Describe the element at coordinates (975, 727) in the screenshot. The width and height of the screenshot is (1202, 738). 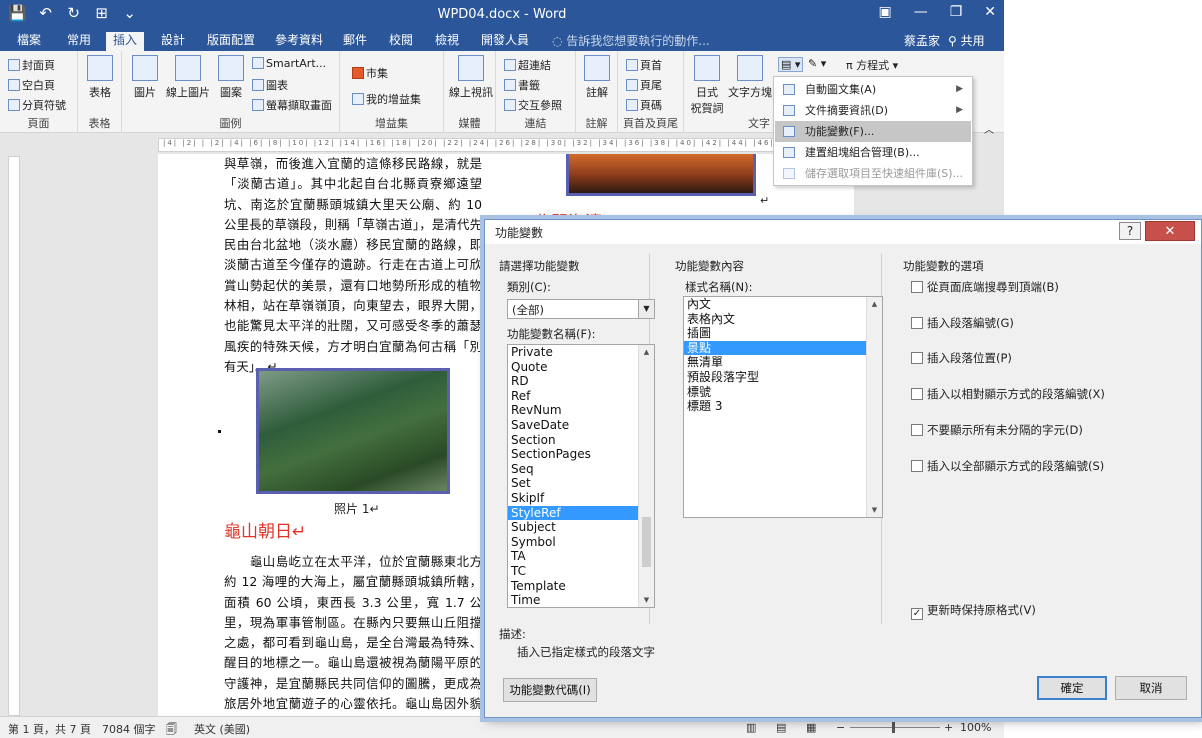
I see `zoom-level: 100%` at that location.